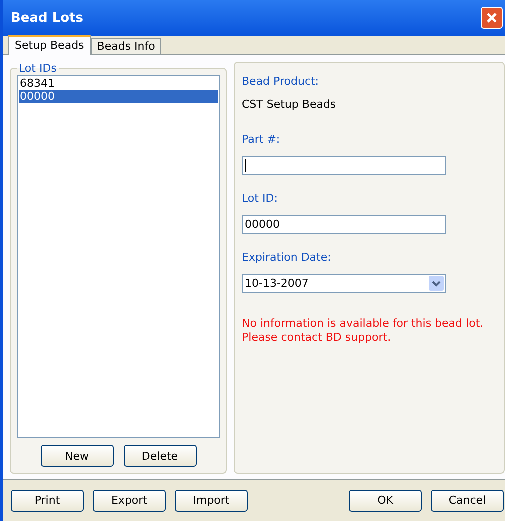 The height and width of the screenshot is (521, 505). What do you see at coordinates (77, 456) in the screenshot?
I see `button: New` at bounding box center [77, 456].